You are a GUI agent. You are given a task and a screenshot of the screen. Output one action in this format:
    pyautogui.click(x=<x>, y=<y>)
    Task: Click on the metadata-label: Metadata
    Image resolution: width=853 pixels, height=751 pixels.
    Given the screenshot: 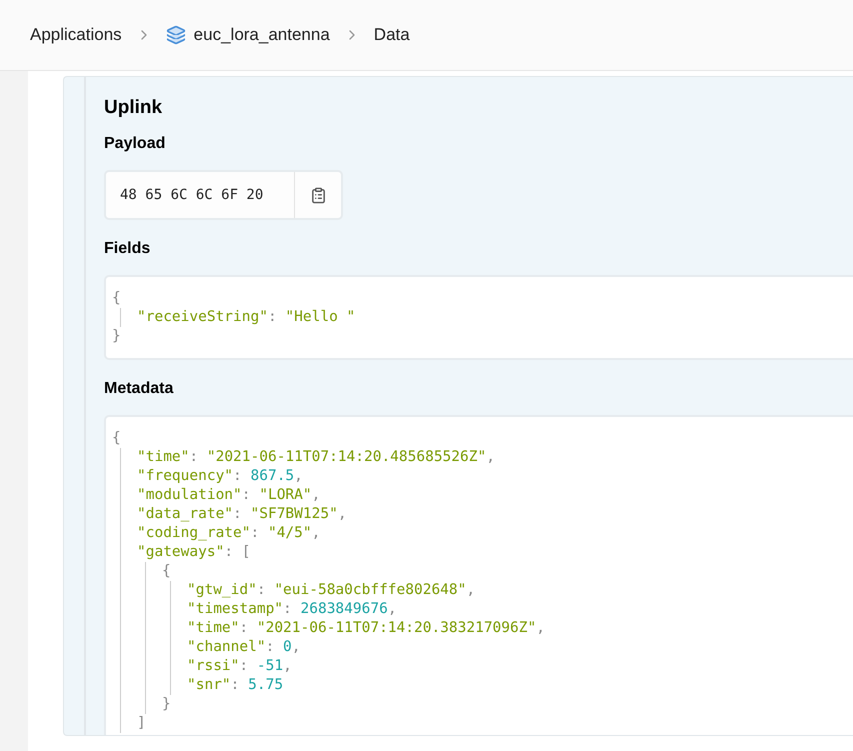 What is the action you would take?
    pyautogui.click(x=139, y=389)
    